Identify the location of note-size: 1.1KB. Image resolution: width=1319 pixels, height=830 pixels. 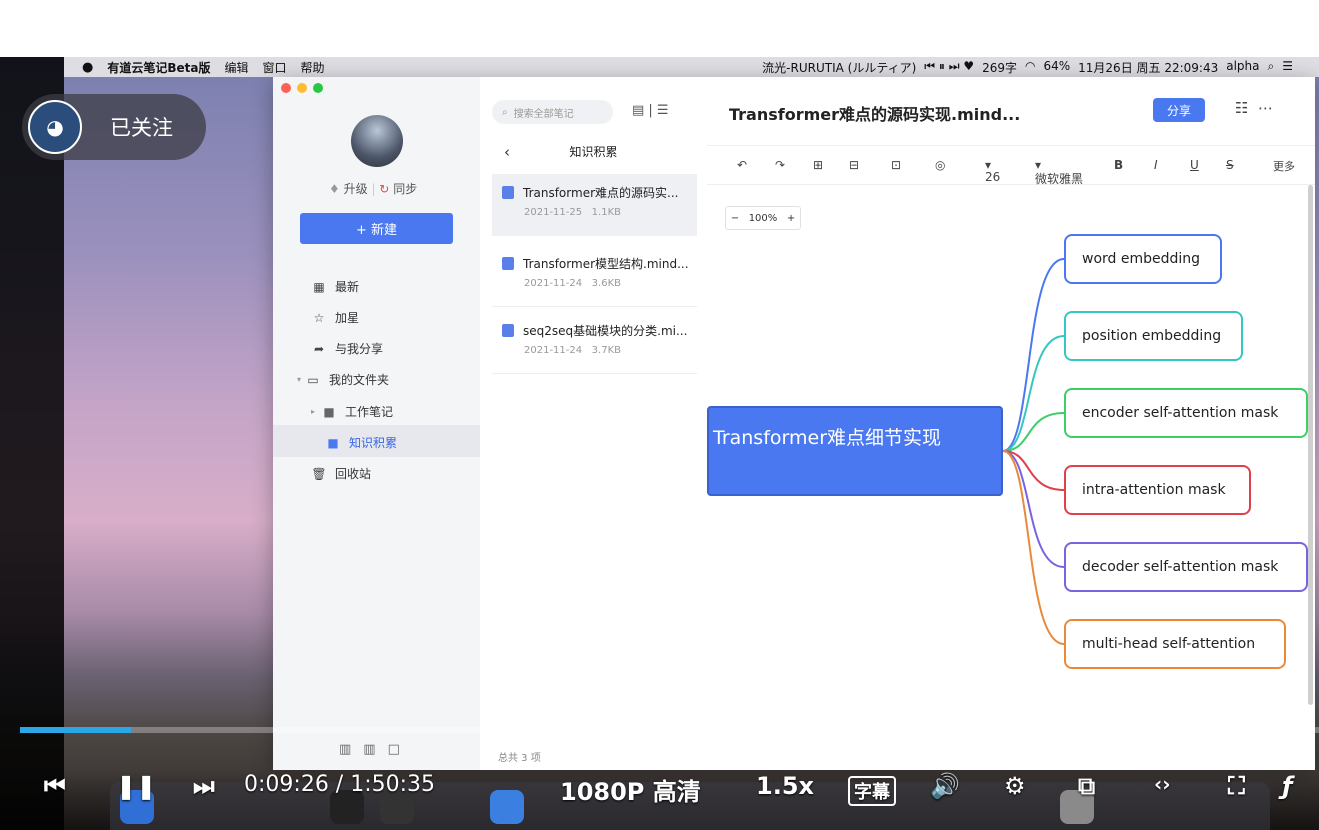
(606, 212).